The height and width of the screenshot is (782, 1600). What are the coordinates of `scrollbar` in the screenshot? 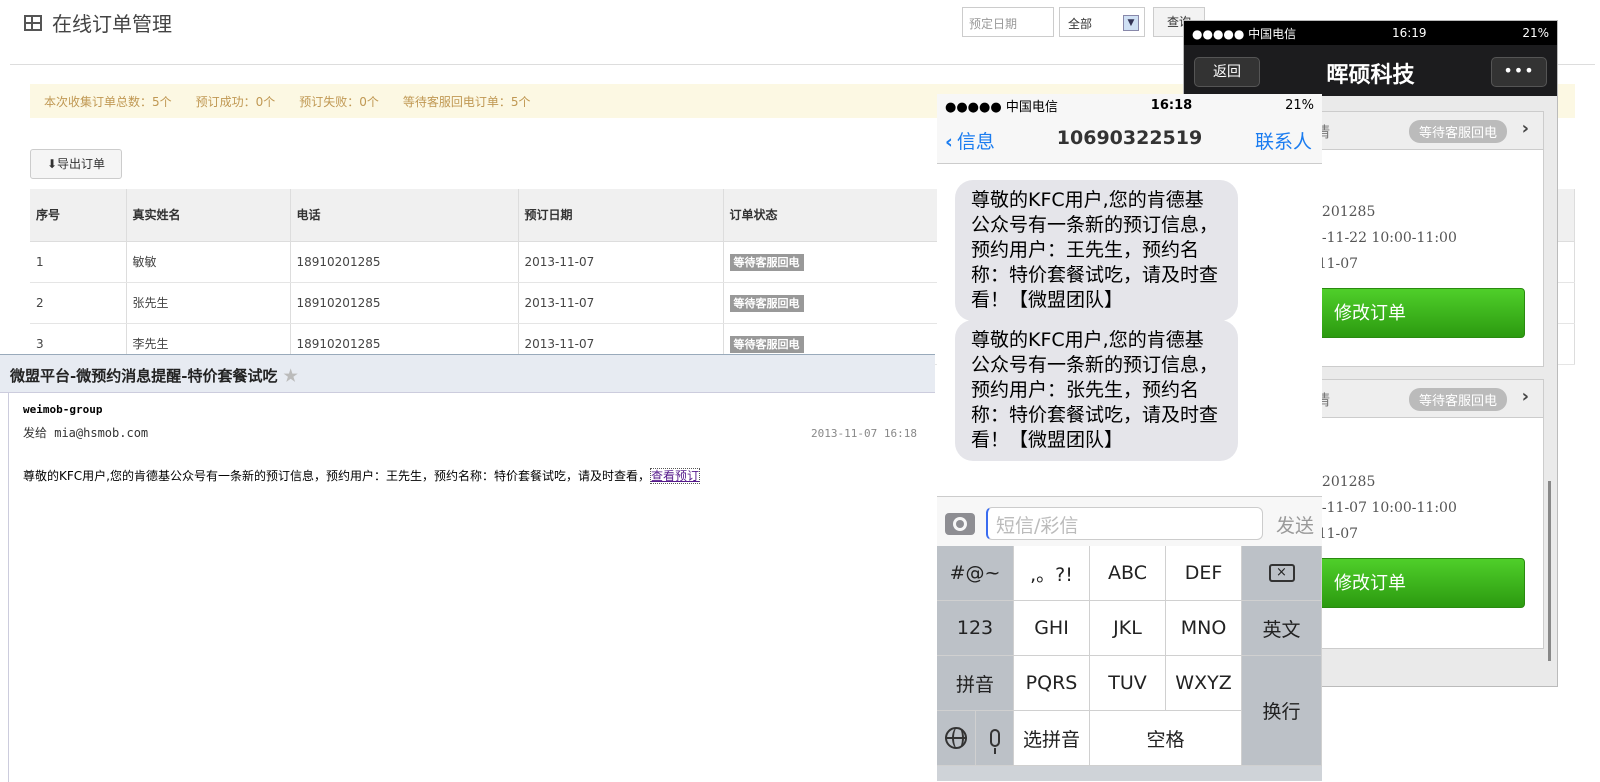 It's located at (1549, 571).